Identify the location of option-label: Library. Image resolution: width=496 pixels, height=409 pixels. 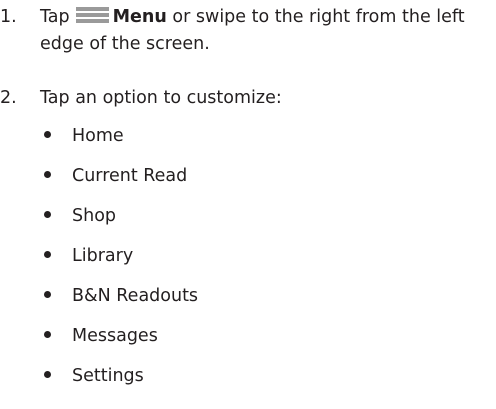
(103, 256).